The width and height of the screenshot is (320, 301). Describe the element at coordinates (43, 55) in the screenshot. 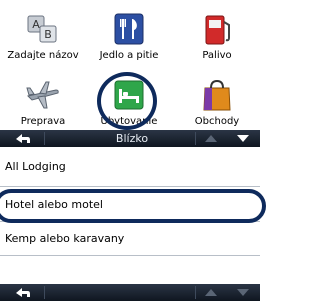

I see `category-label: Zadajte názov` at that location.